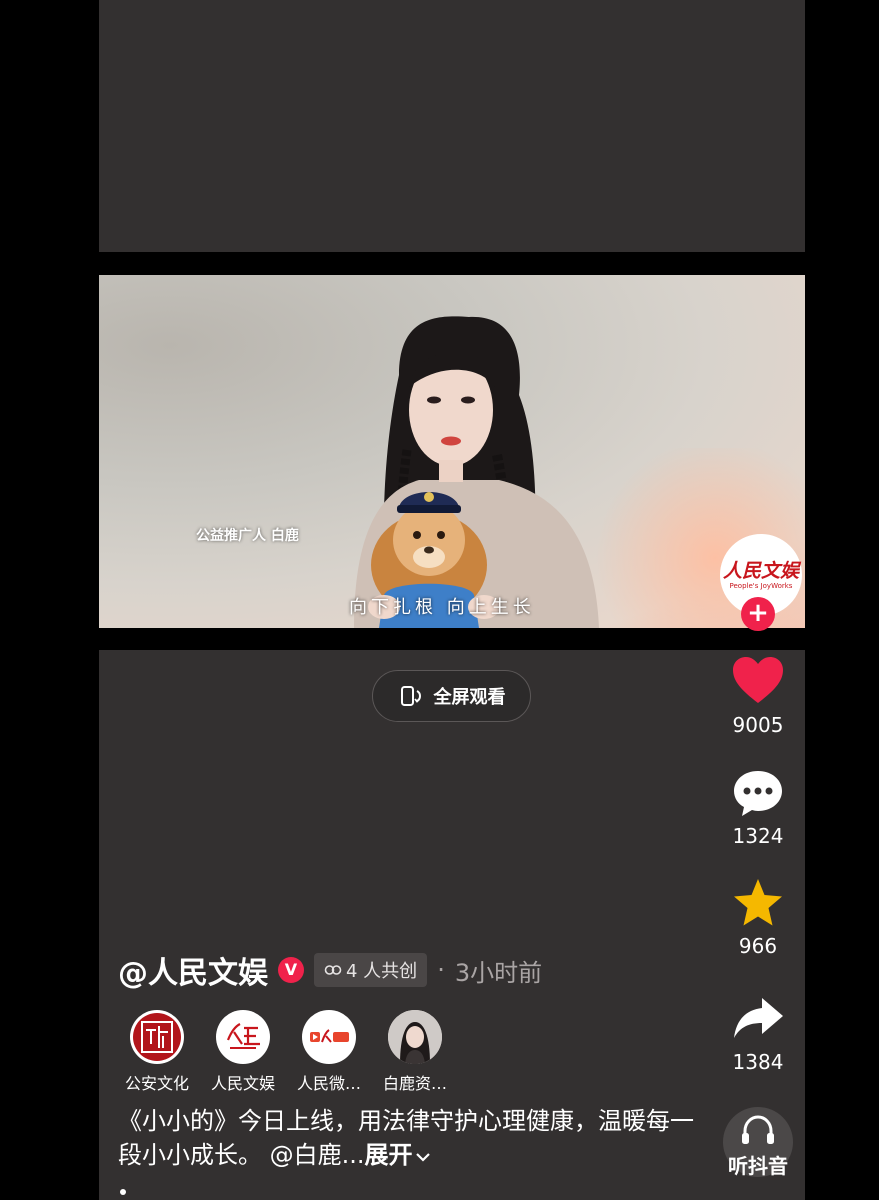 The image size is (879, 1200). What do you see at coordinates (469, 697) in the screenshot?
I see `fullscreen-label: 全屏观看` at bounding box center [469, 697].